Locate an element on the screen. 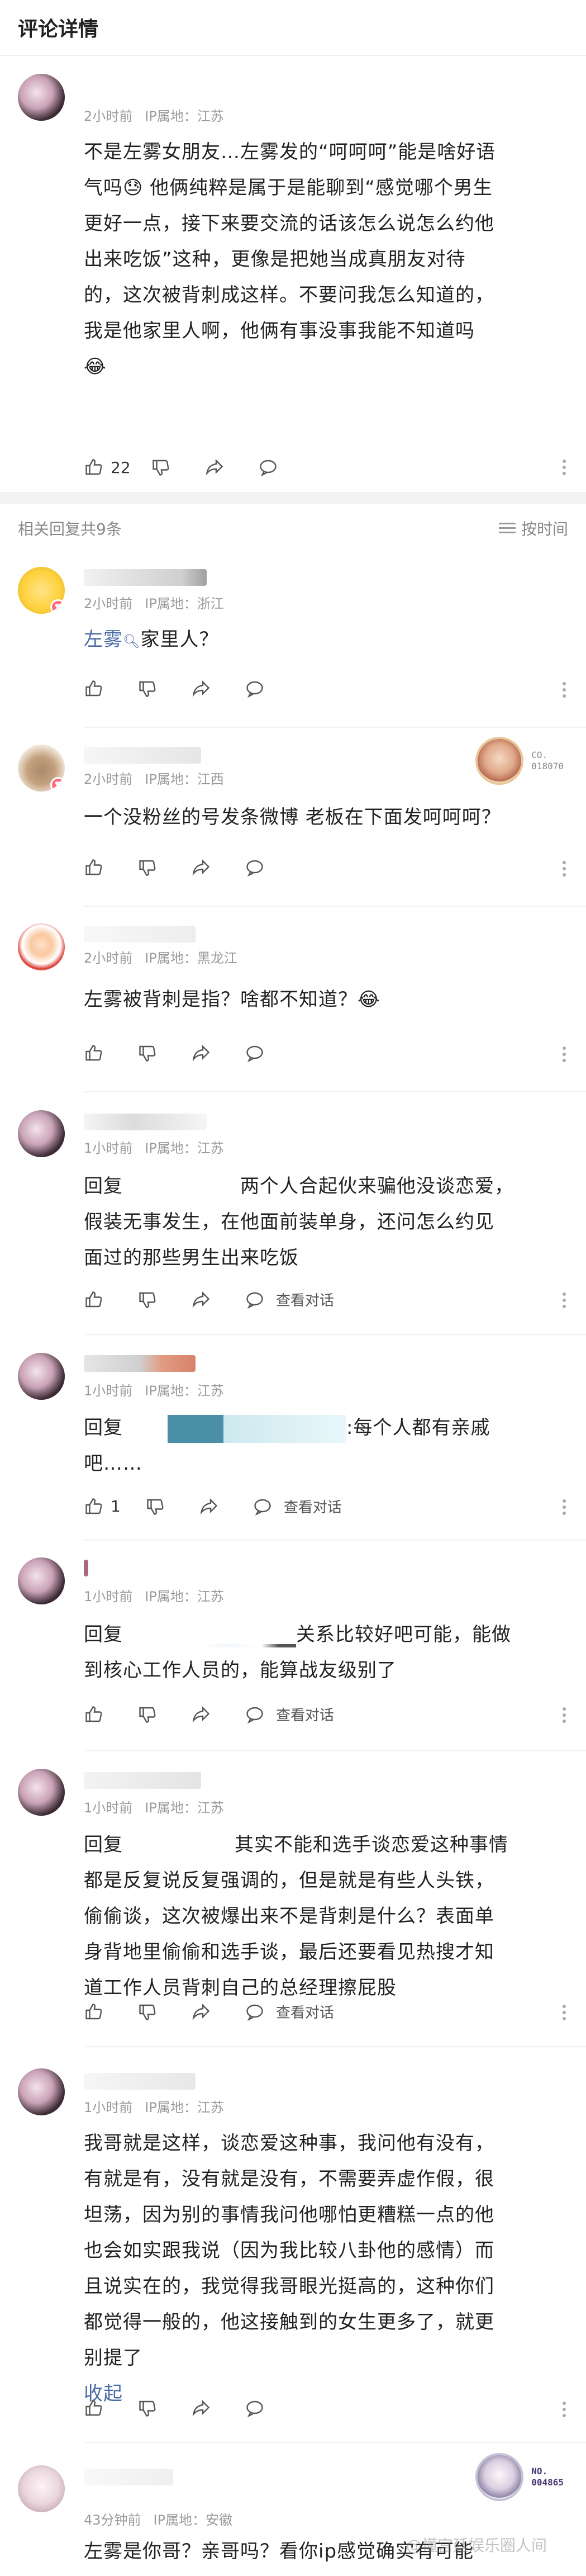 The image size is (586, 2576). like-button: 1 is located at coordinates (102, 1507).